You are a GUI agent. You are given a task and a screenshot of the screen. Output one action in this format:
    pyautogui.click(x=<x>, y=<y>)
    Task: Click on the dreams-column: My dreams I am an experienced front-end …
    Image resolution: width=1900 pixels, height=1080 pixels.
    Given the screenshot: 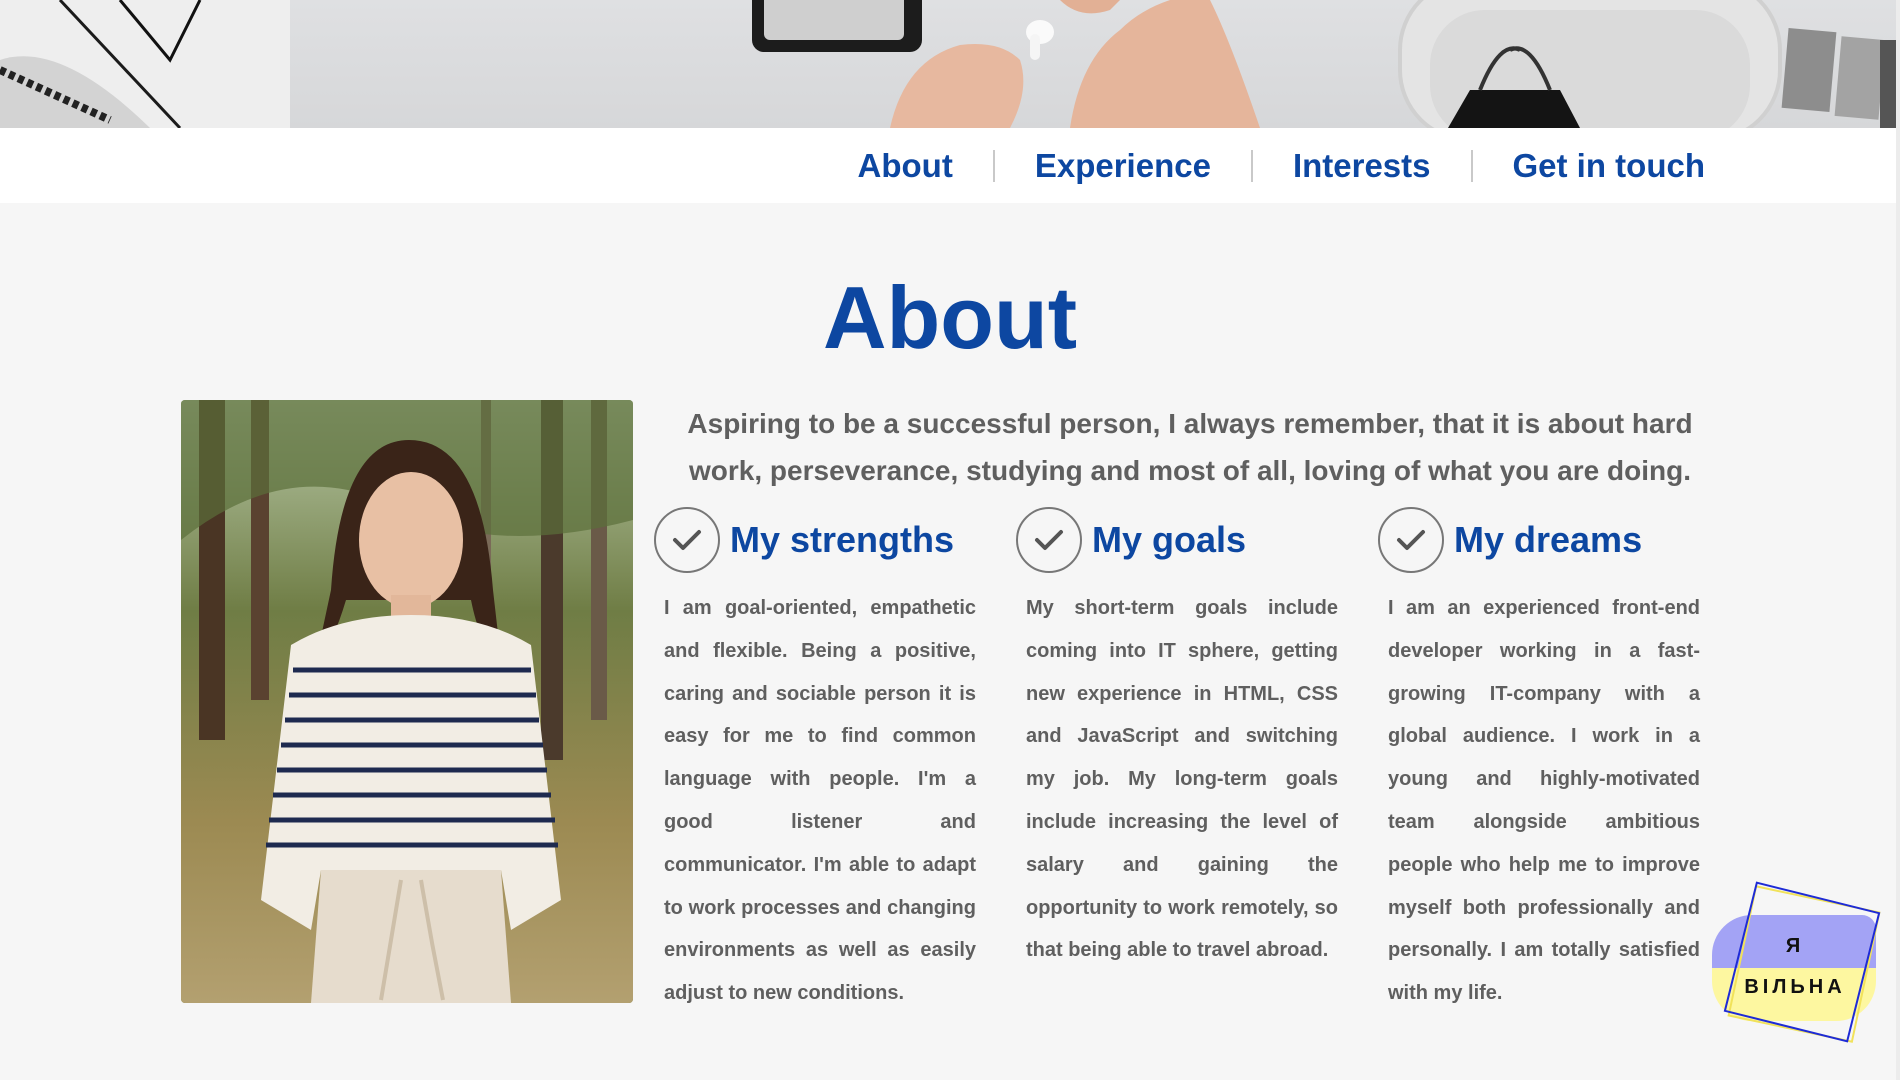 What is the action you would take?
    pyautogui.click(x=1548, y=760)
    